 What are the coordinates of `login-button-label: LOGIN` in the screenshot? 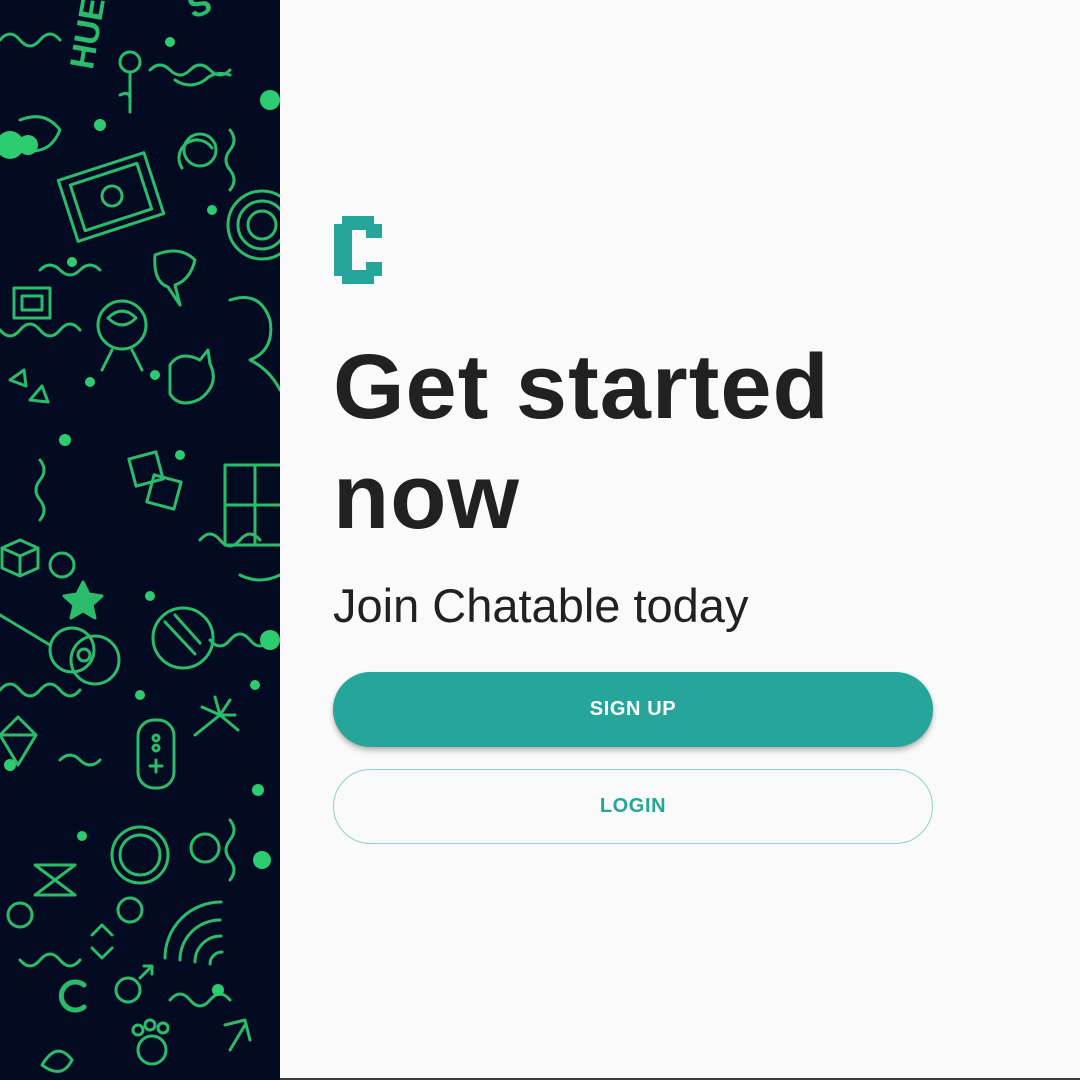 It's located at (633, 806).